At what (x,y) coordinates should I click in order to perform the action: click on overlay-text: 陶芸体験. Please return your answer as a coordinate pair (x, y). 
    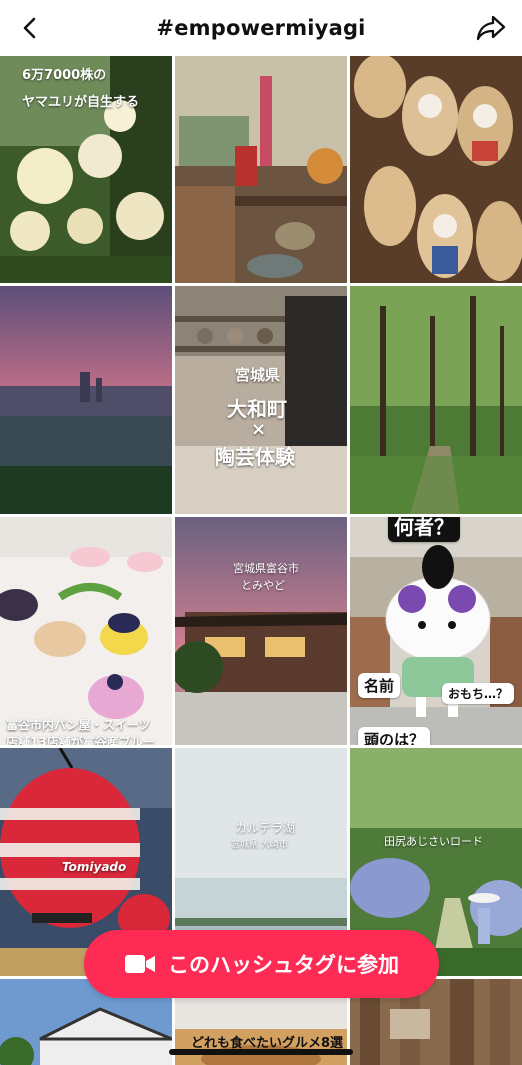
    Looking at the image, I should click on (255, 457).